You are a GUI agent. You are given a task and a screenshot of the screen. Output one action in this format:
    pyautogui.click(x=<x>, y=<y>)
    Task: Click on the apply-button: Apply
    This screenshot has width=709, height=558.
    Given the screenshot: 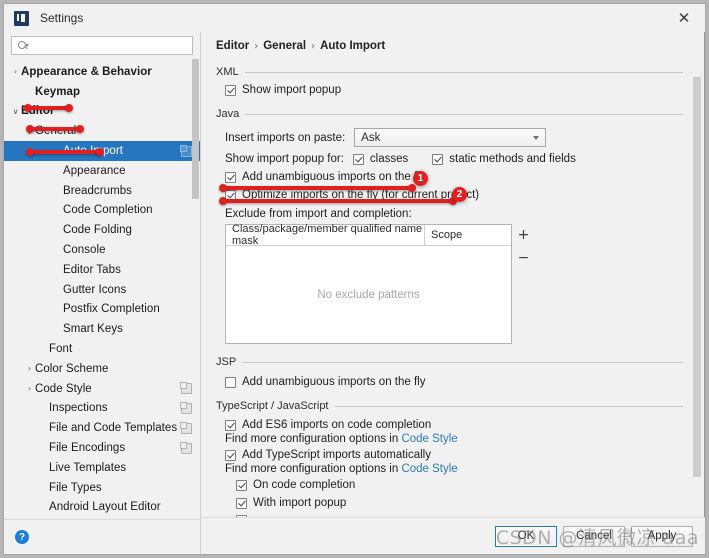 What is the action you would take?
    pyautogui.click(x=662, y=536)
    